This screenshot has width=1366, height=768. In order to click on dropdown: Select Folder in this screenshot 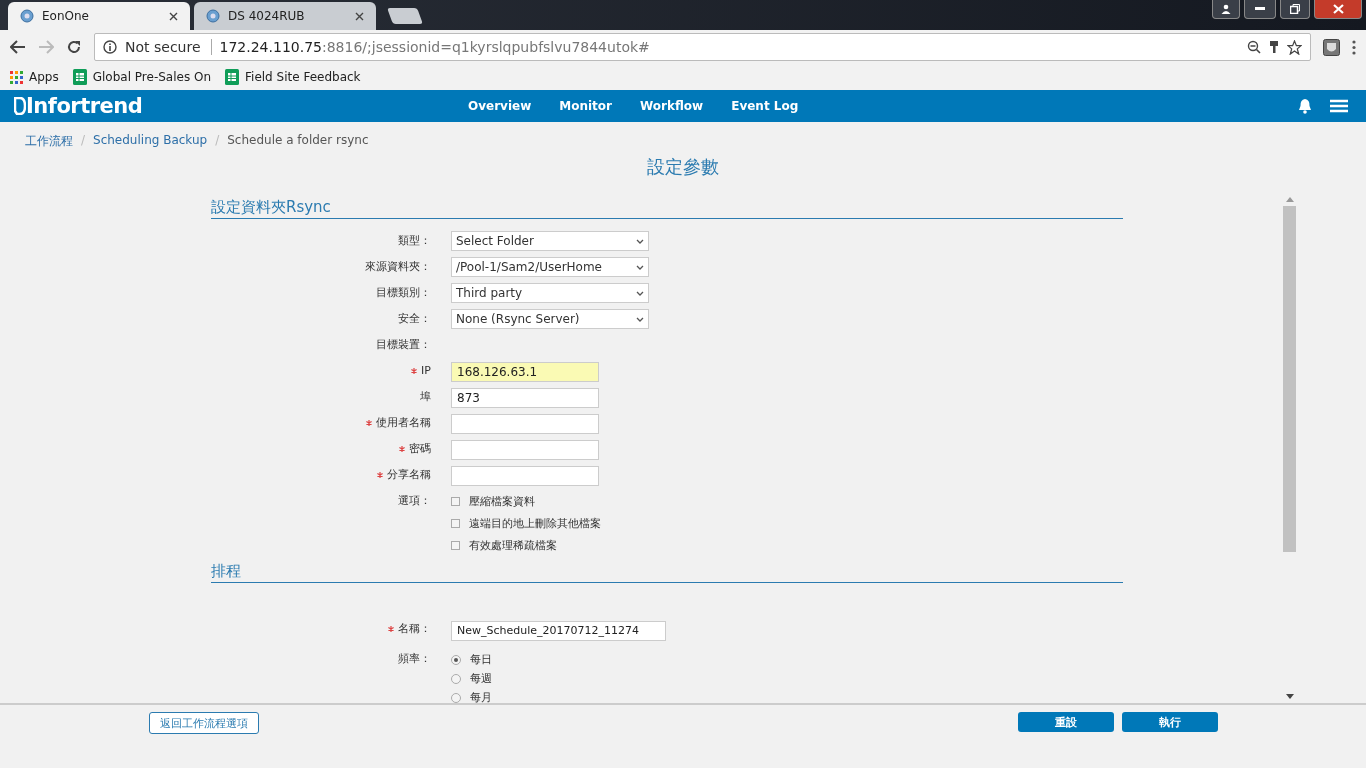, I will do `click(550, 241)`.